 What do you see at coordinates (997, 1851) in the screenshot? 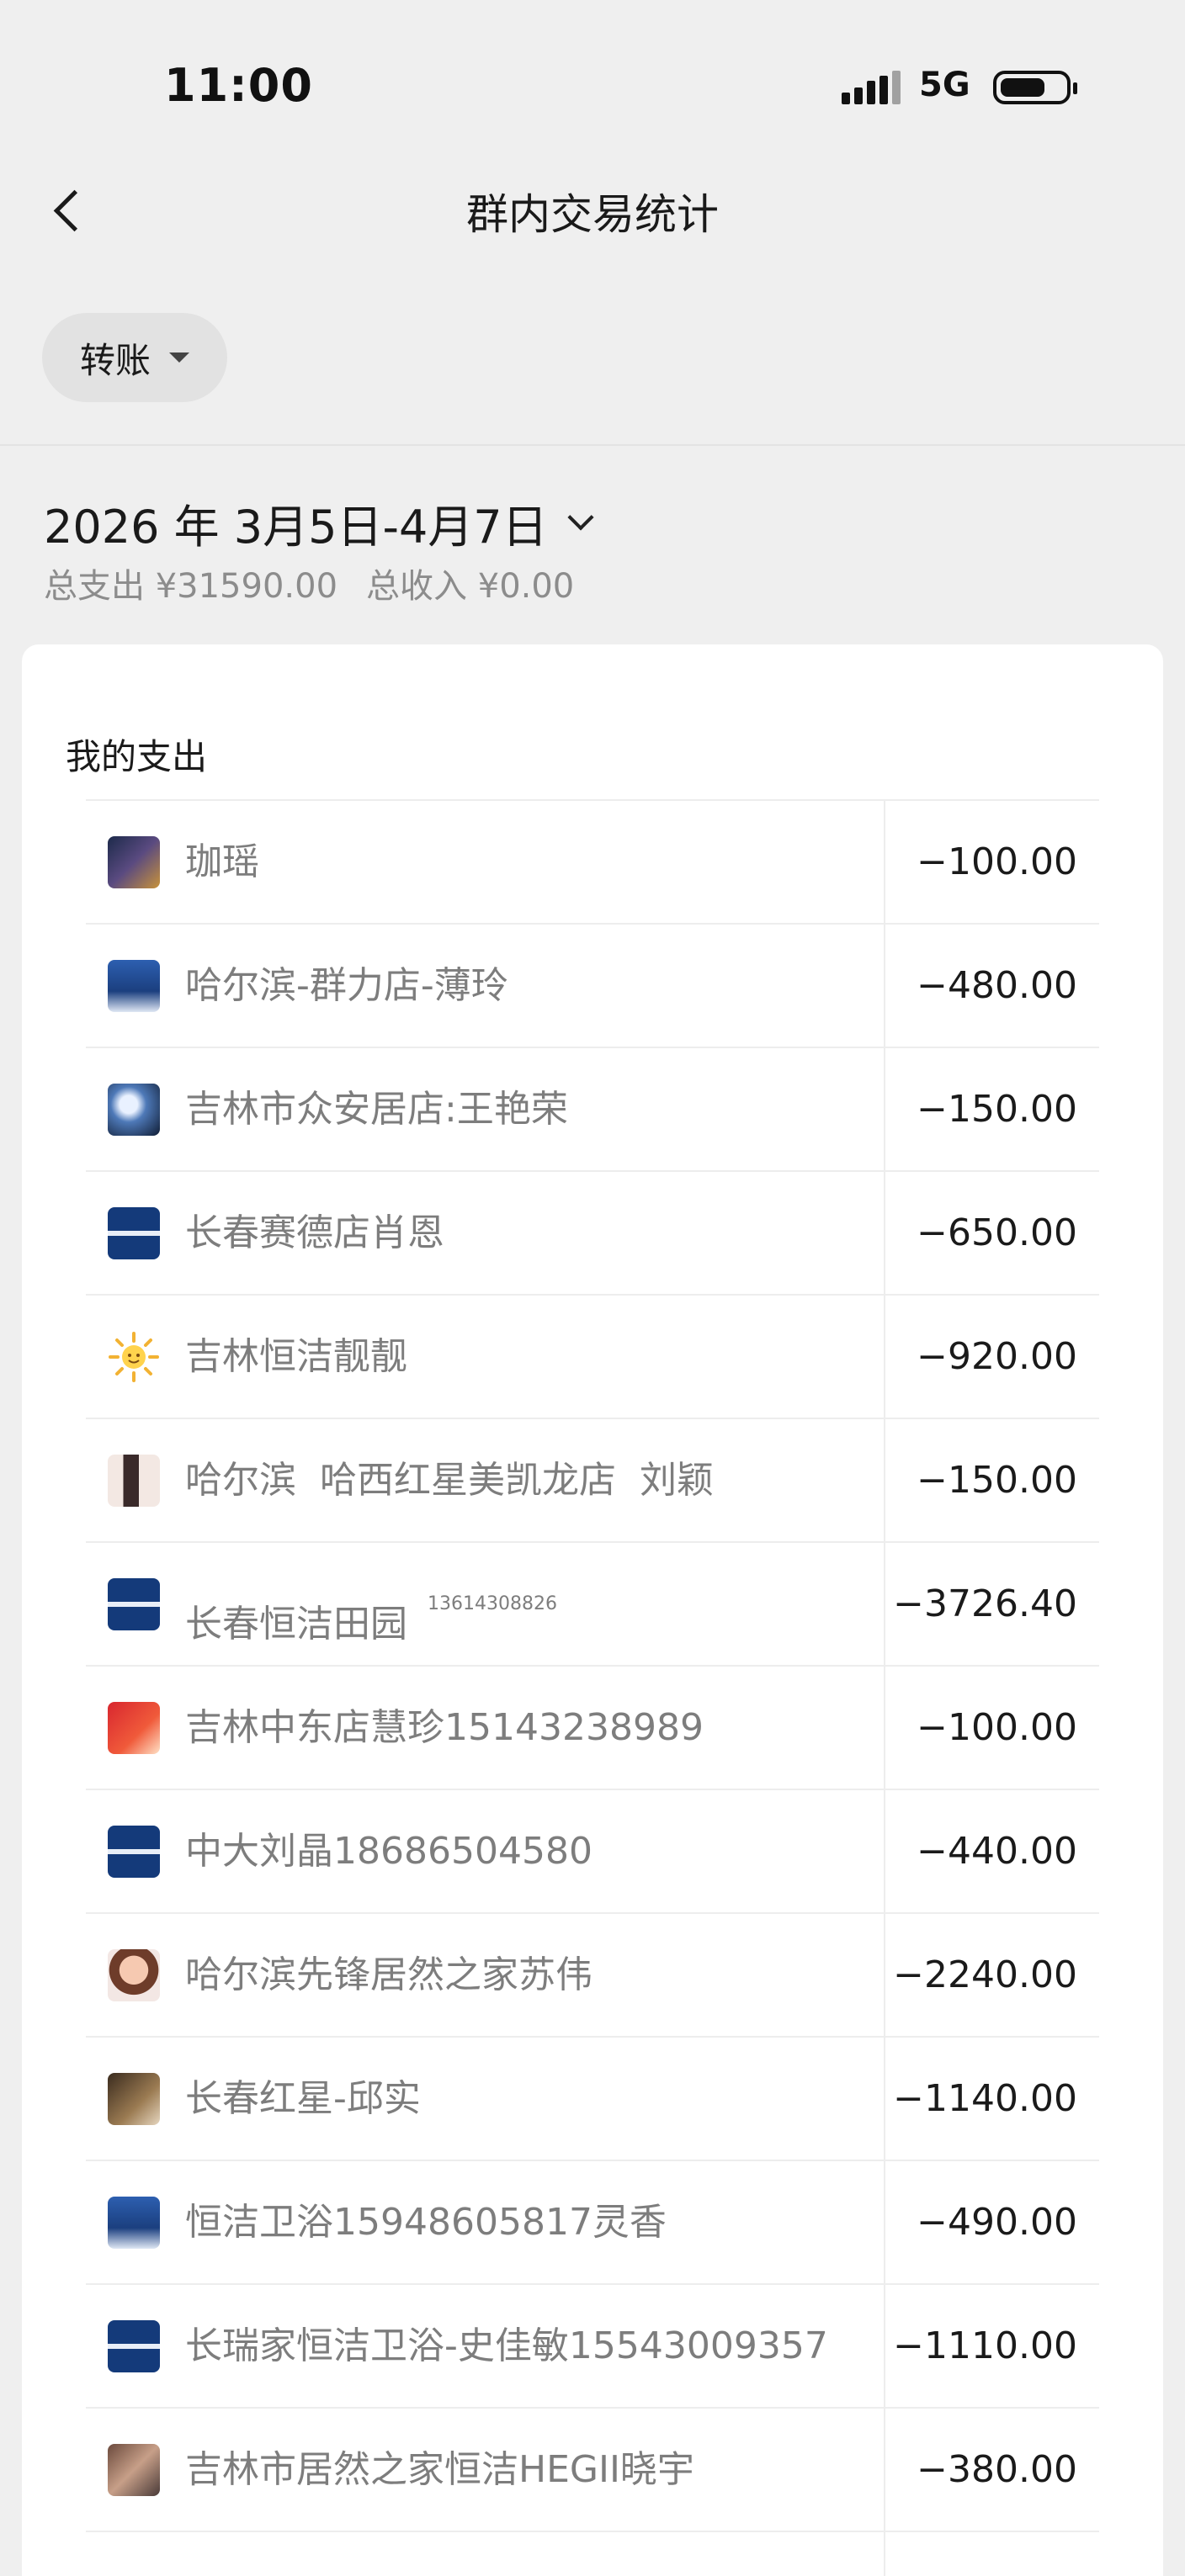
I see `amount: −440.00` at bounding box center [997, 1851].